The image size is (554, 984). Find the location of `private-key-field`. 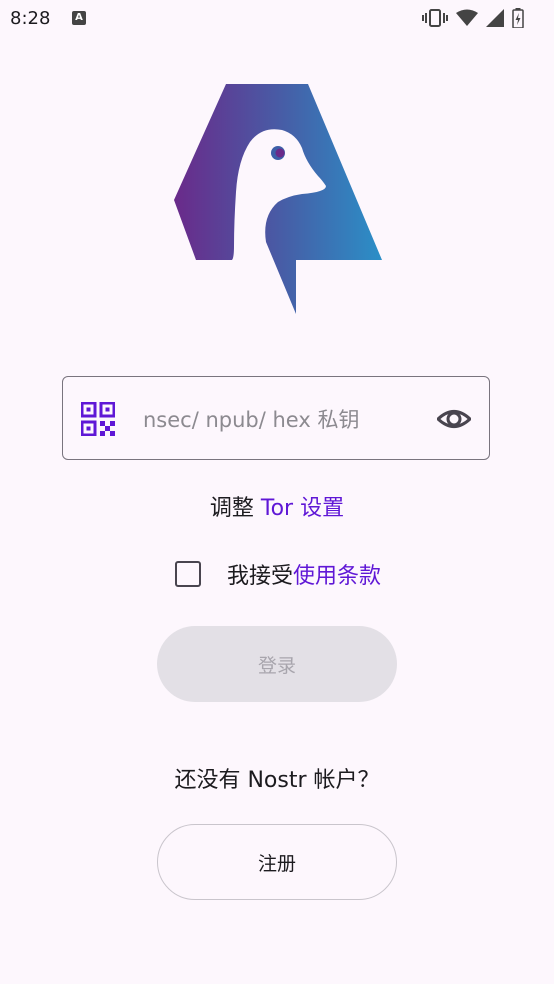

private-key-field is located at coordinates (276, 418).